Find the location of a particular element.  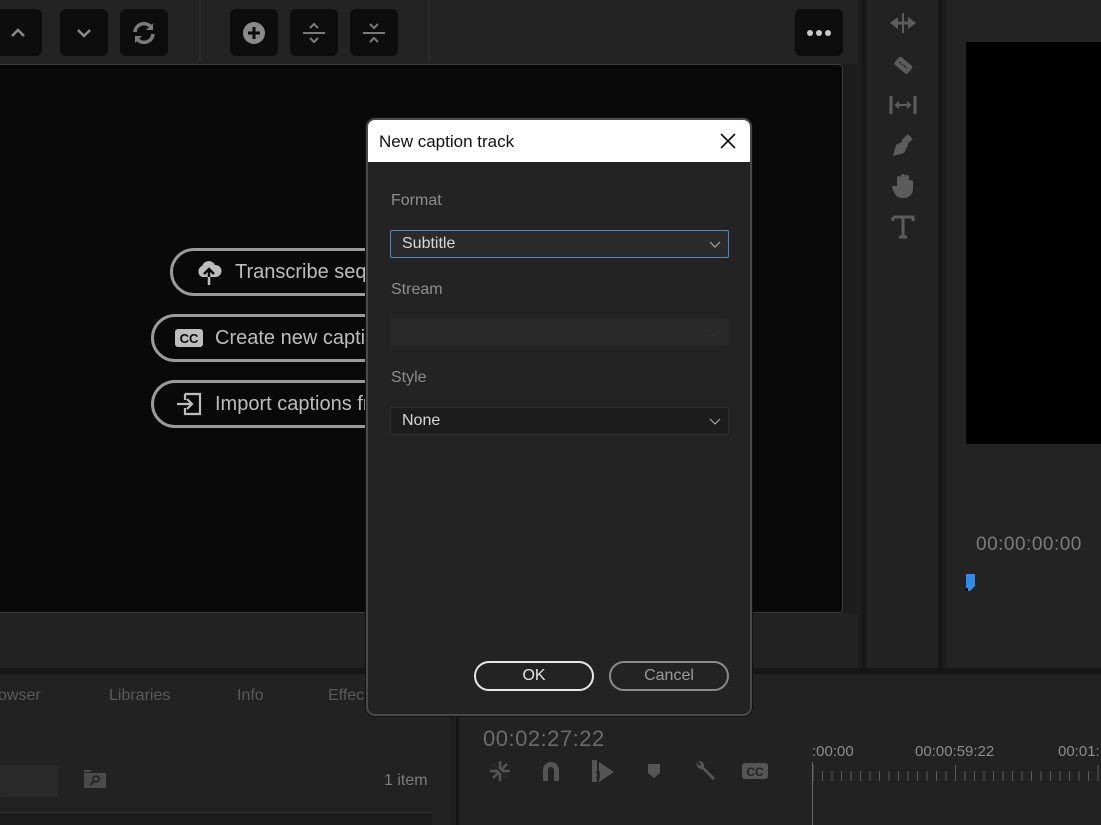

find-button is located at coordinates (95, 779).